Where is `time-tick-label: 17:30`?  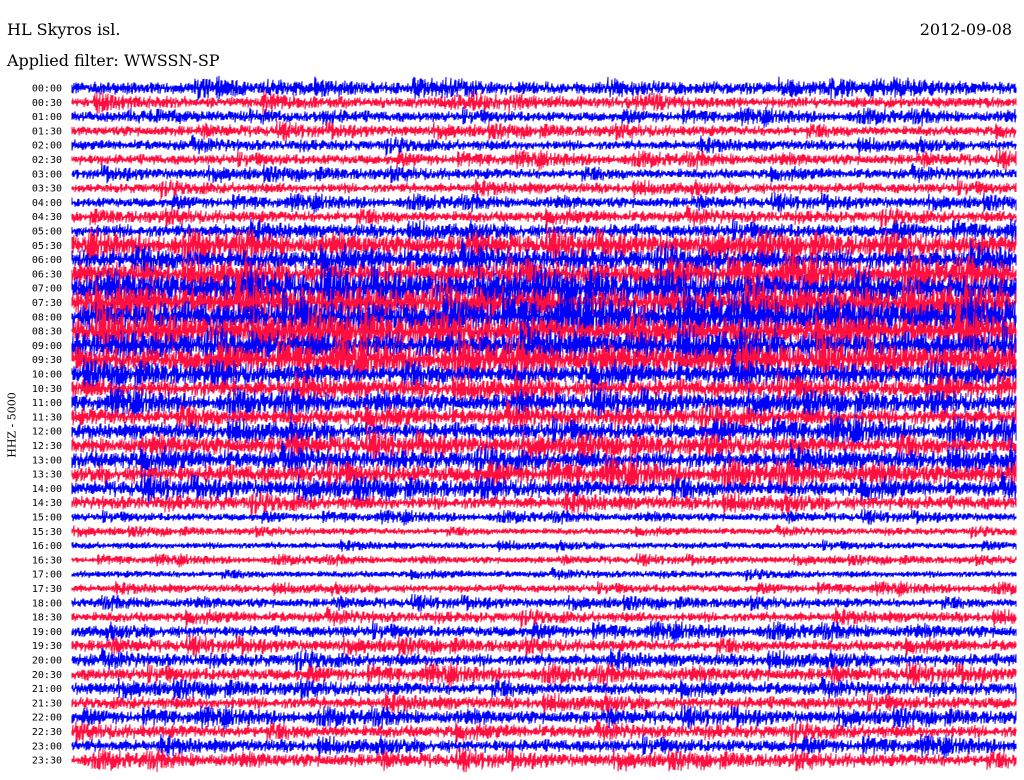 time-tick-label: 17:30 is located at coordinates (47, 589).